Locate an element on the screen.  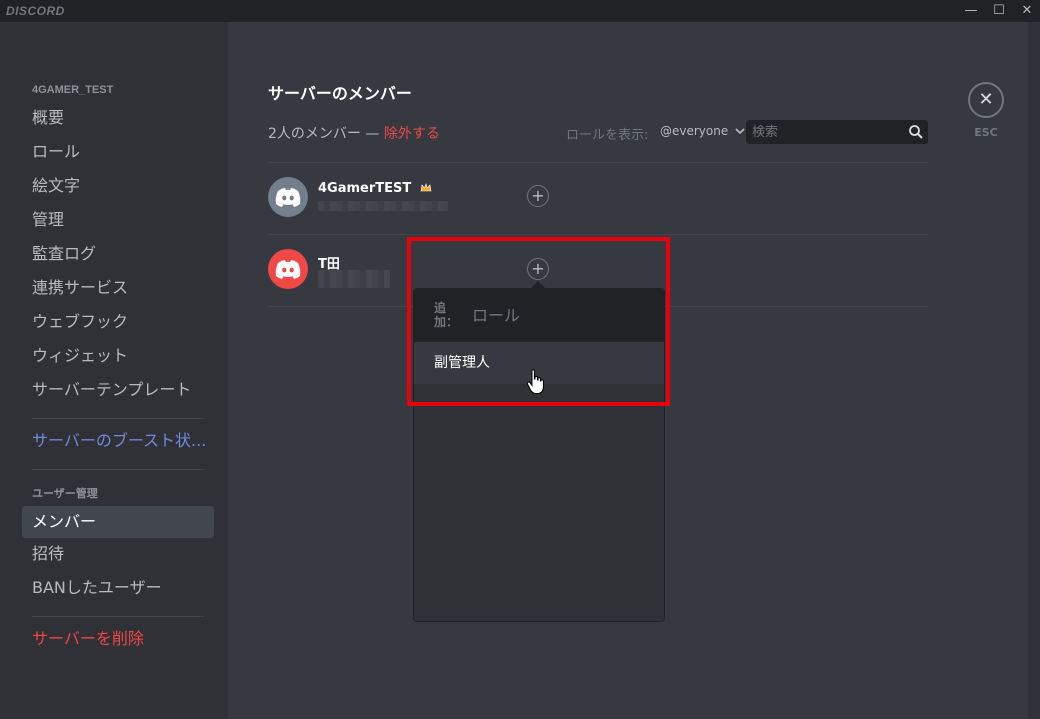
sidebar-item-overview: 概要 is located at coordinates (118, 118).